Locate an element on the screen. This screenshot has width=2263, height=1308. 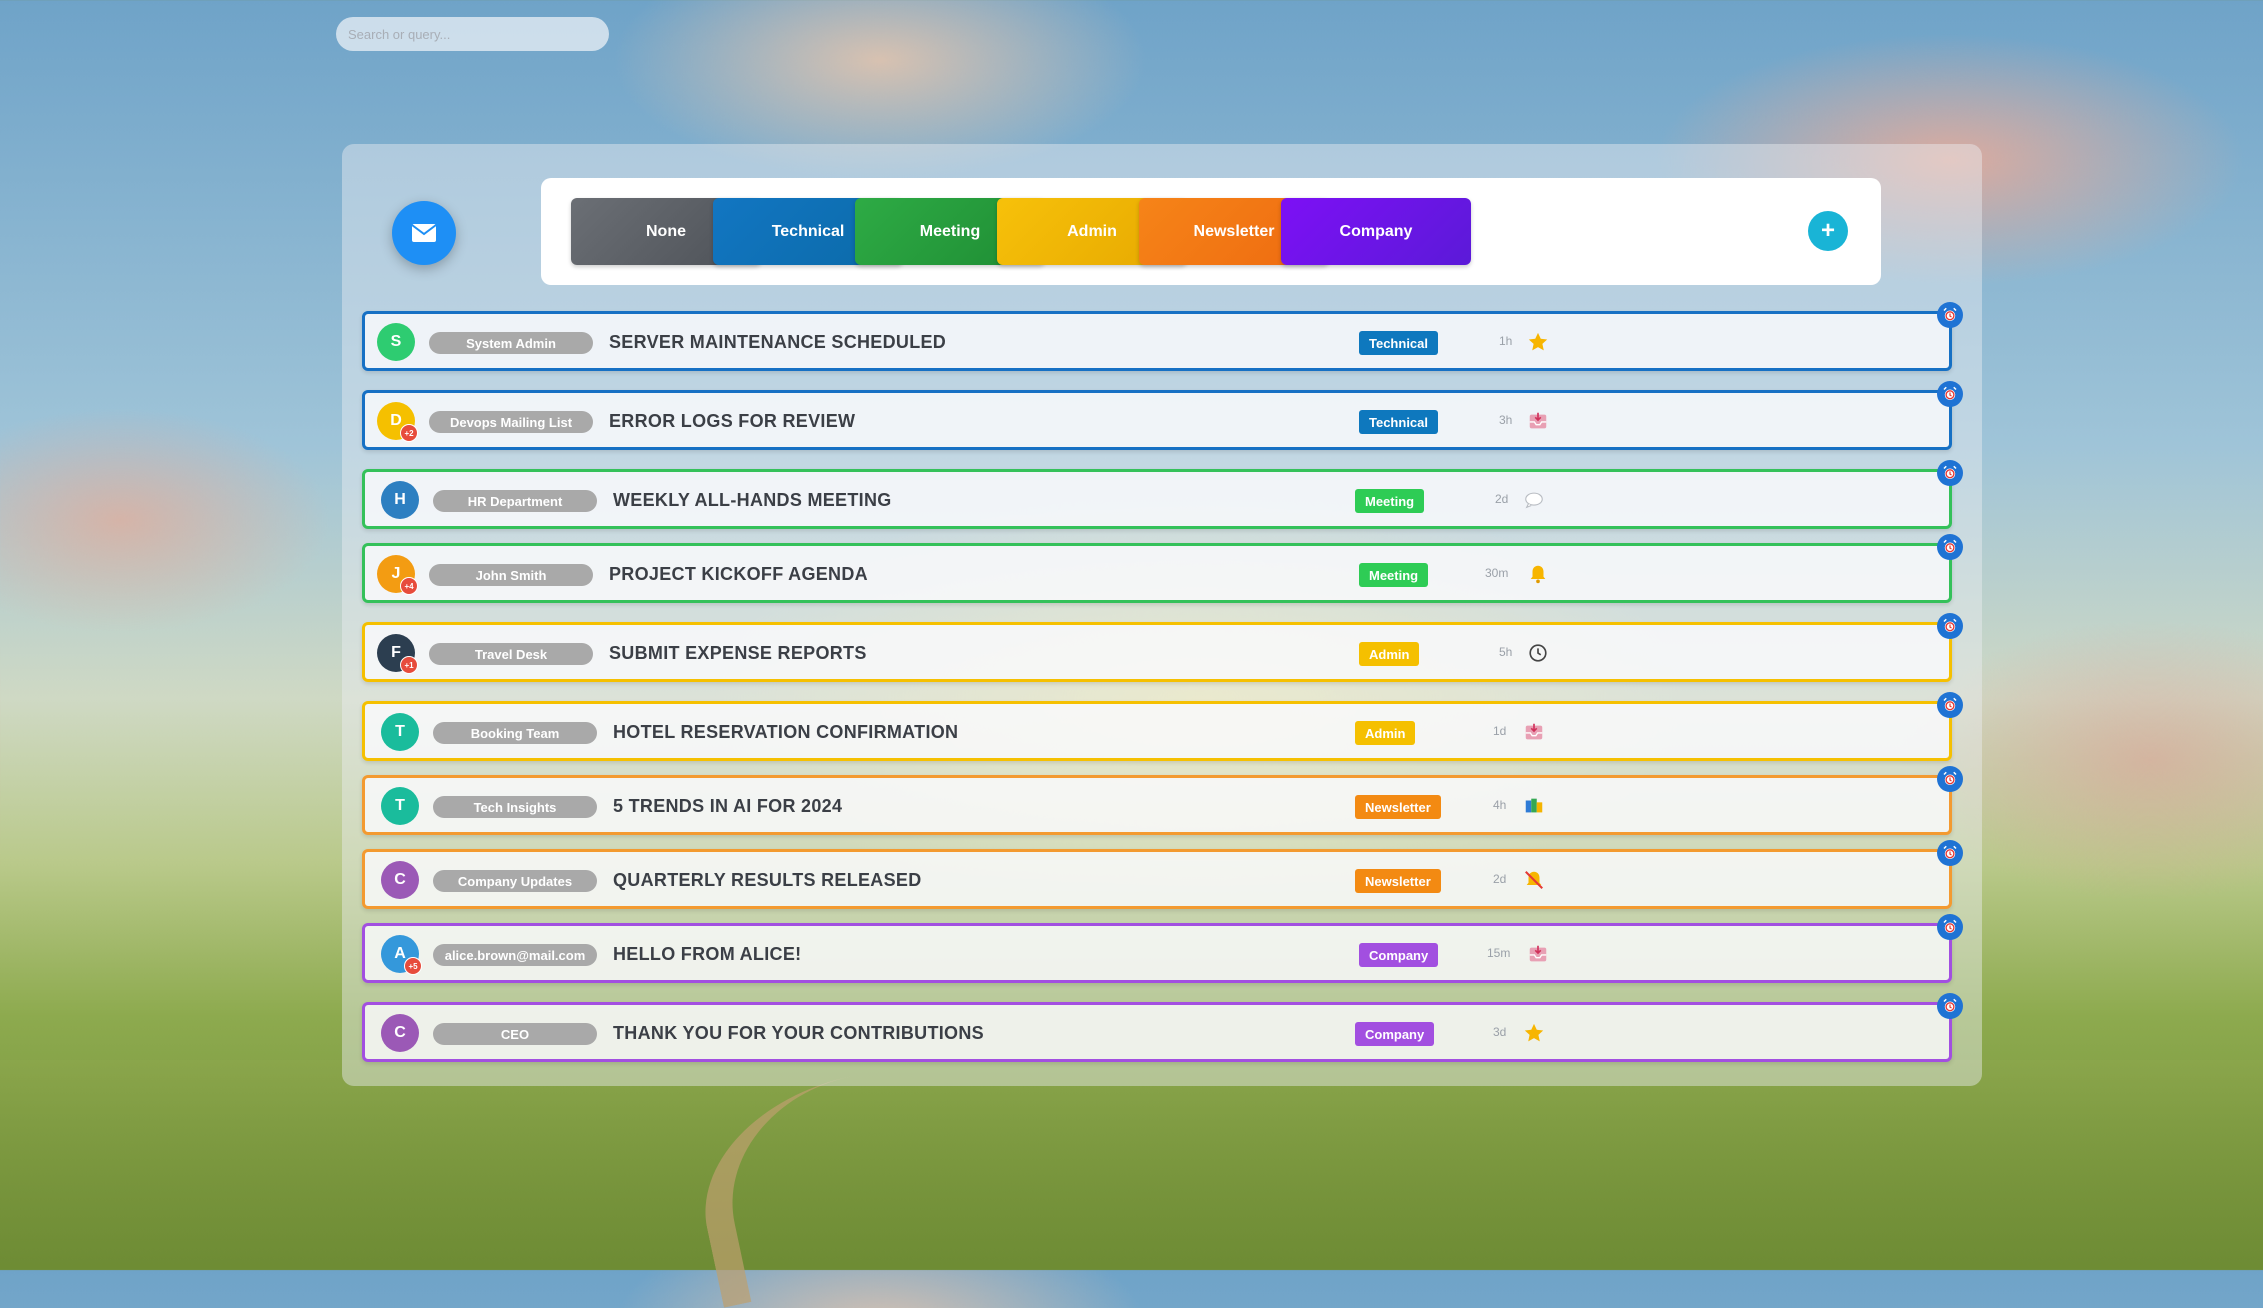
muted-bell-icon is located at coordinates (1534, 880).